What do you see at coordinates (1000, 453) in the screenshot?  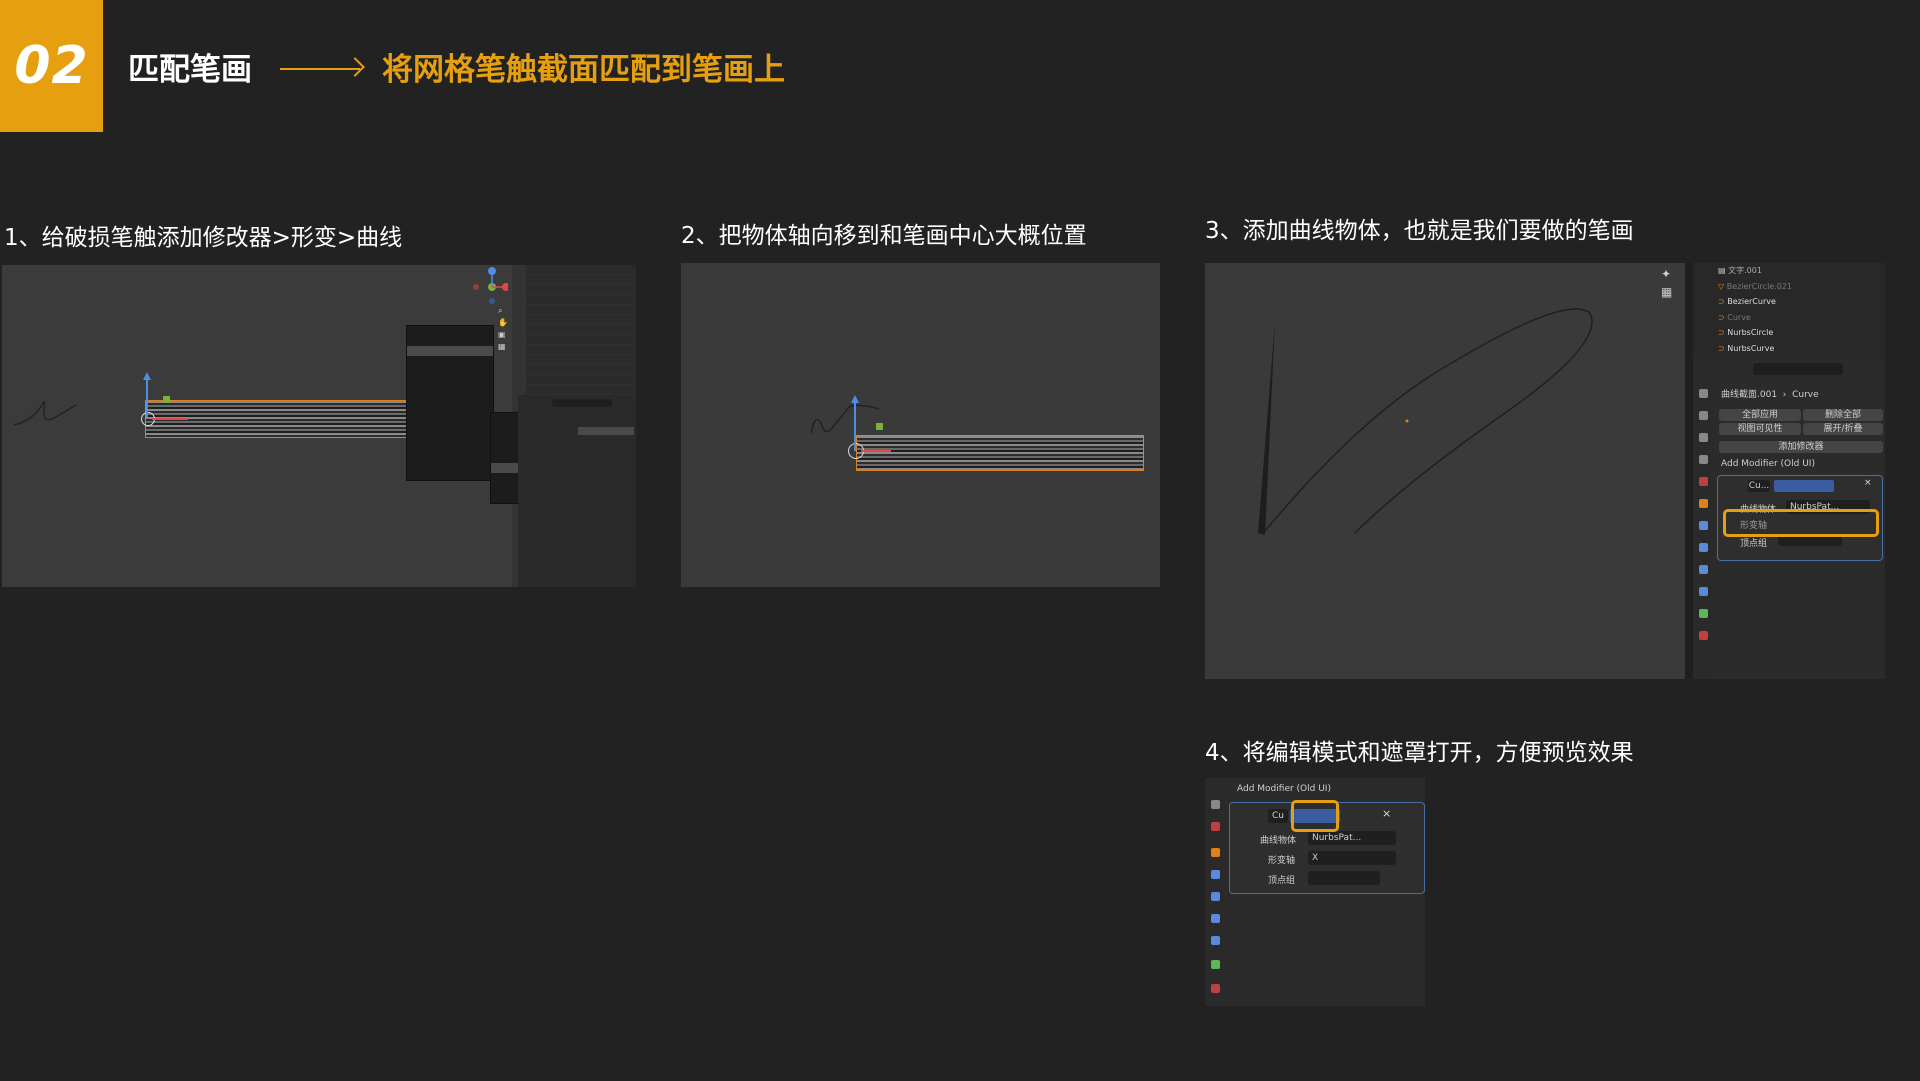 I see `mesh-stroke-strip` at bounding box center [1000, 453].